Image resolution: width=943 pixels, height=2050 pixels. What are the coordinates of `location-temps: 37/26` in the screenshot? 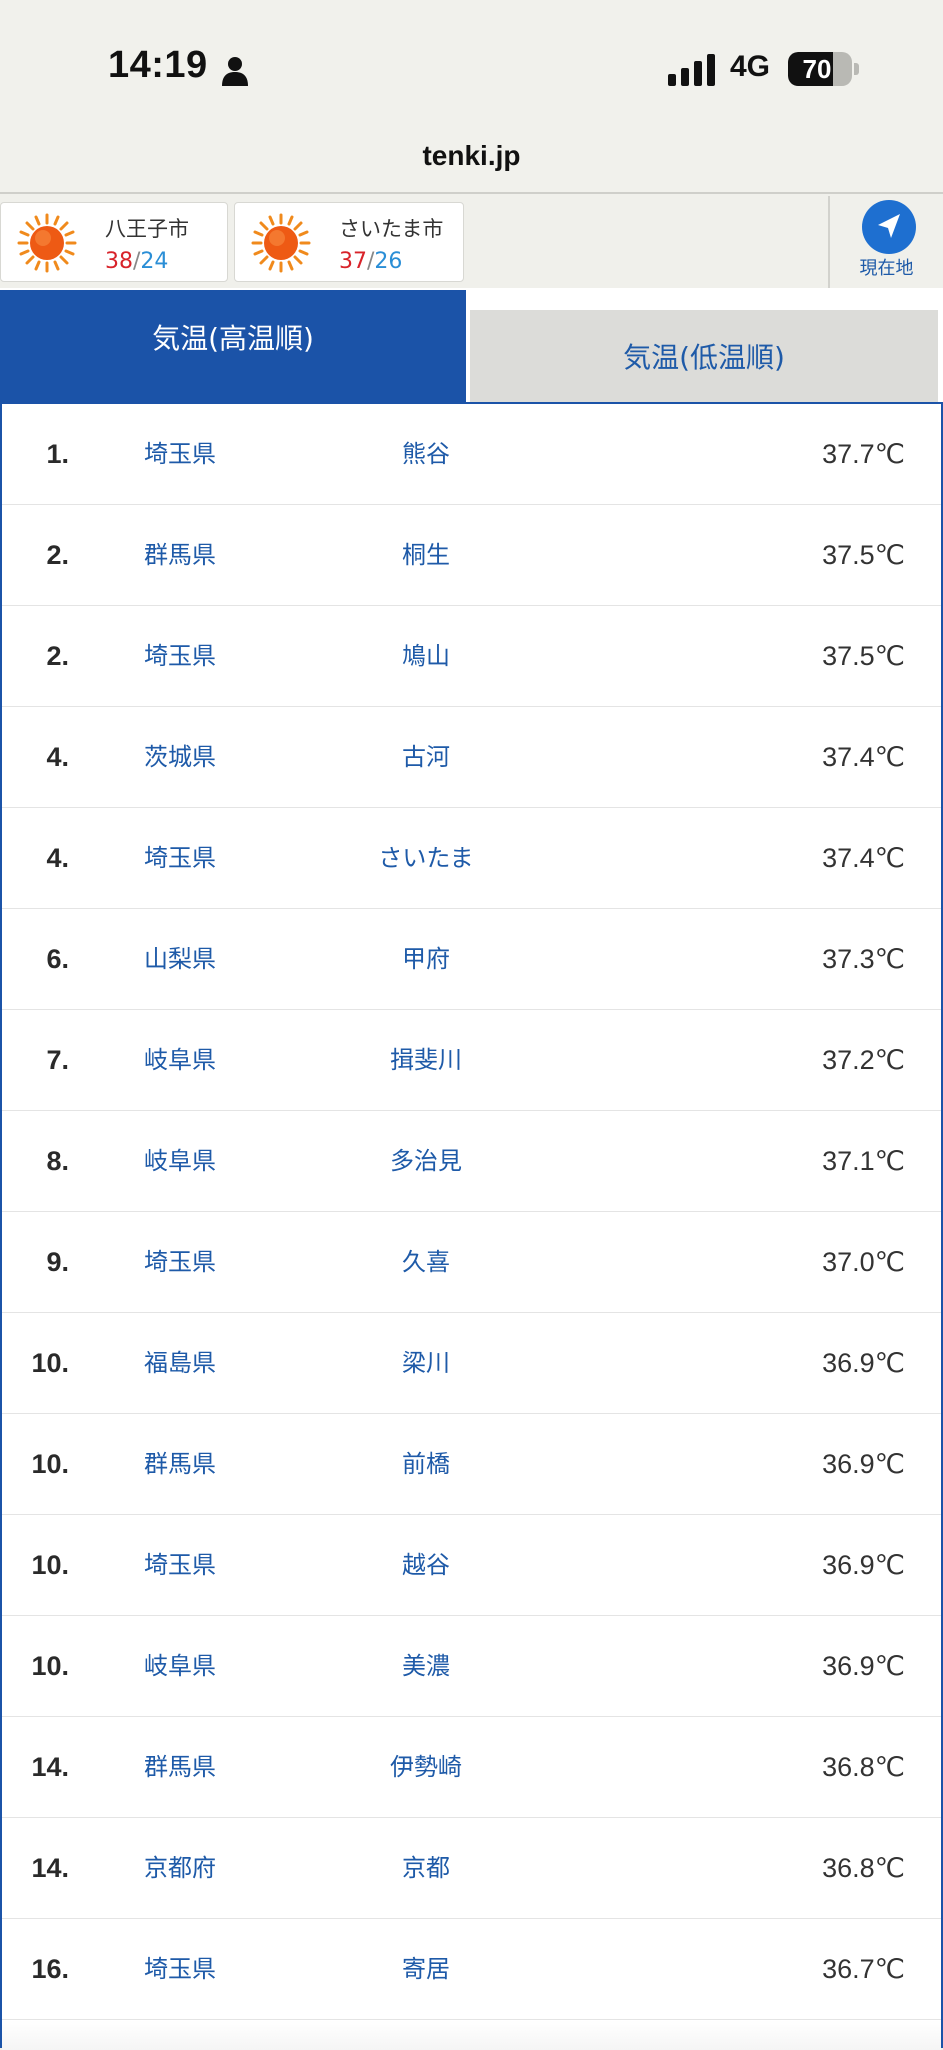 It's located at (370, 261).